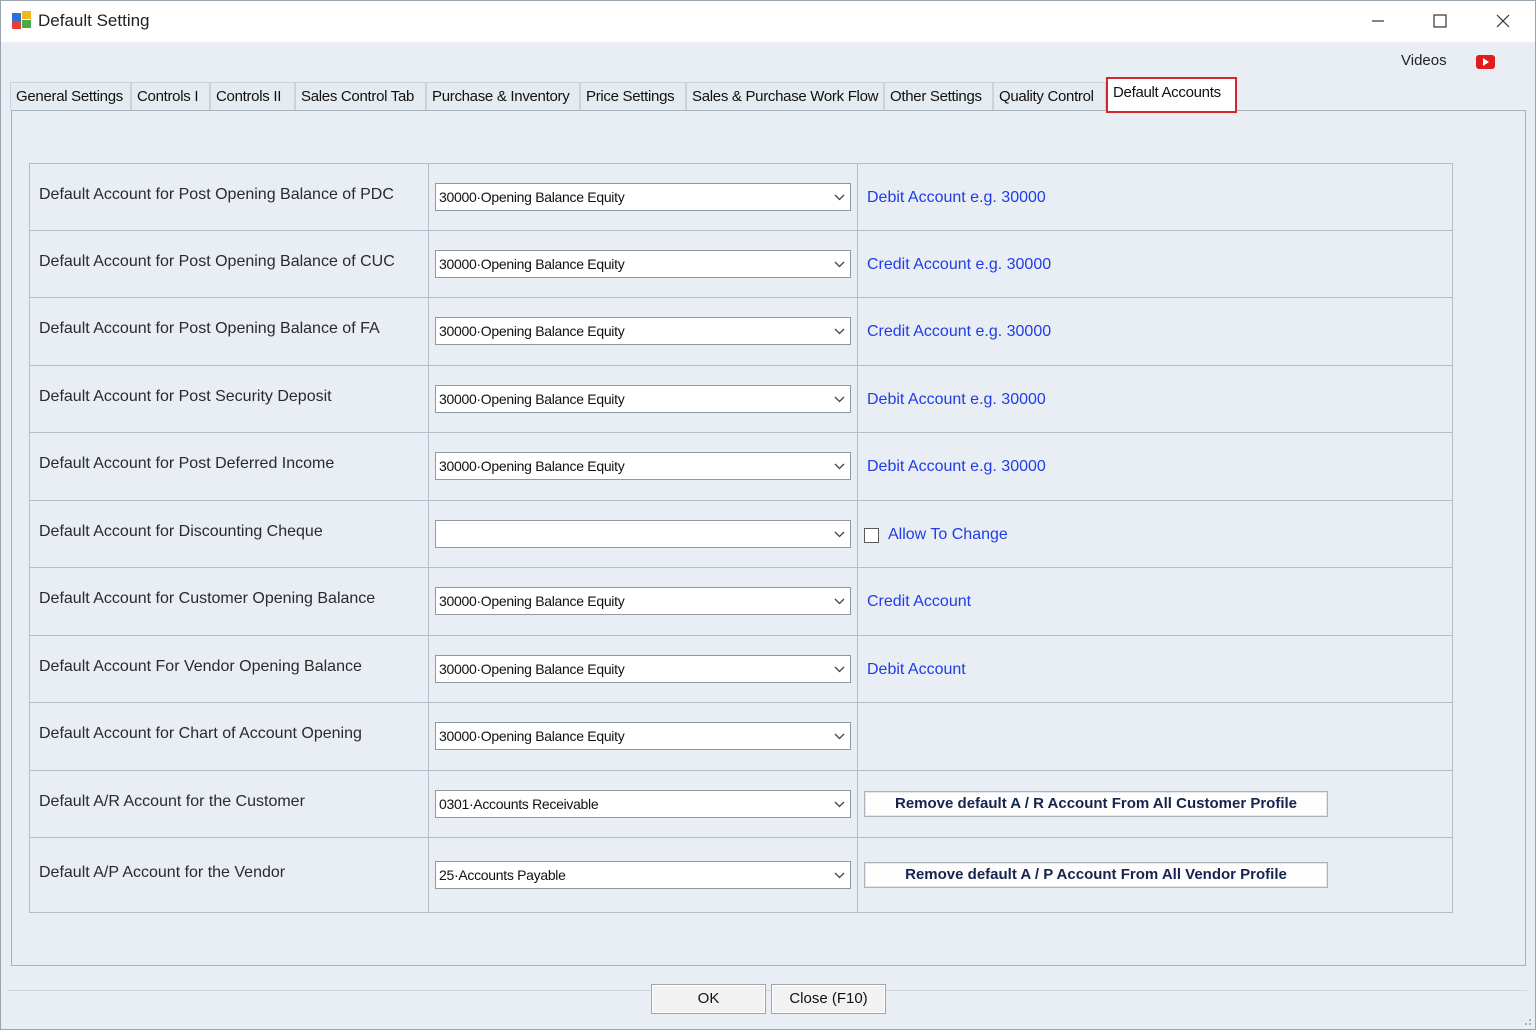 Image resolution: width=1536 pixels, height=1030 pixels. I want to click on youtube-icon, so click(1485, 62).